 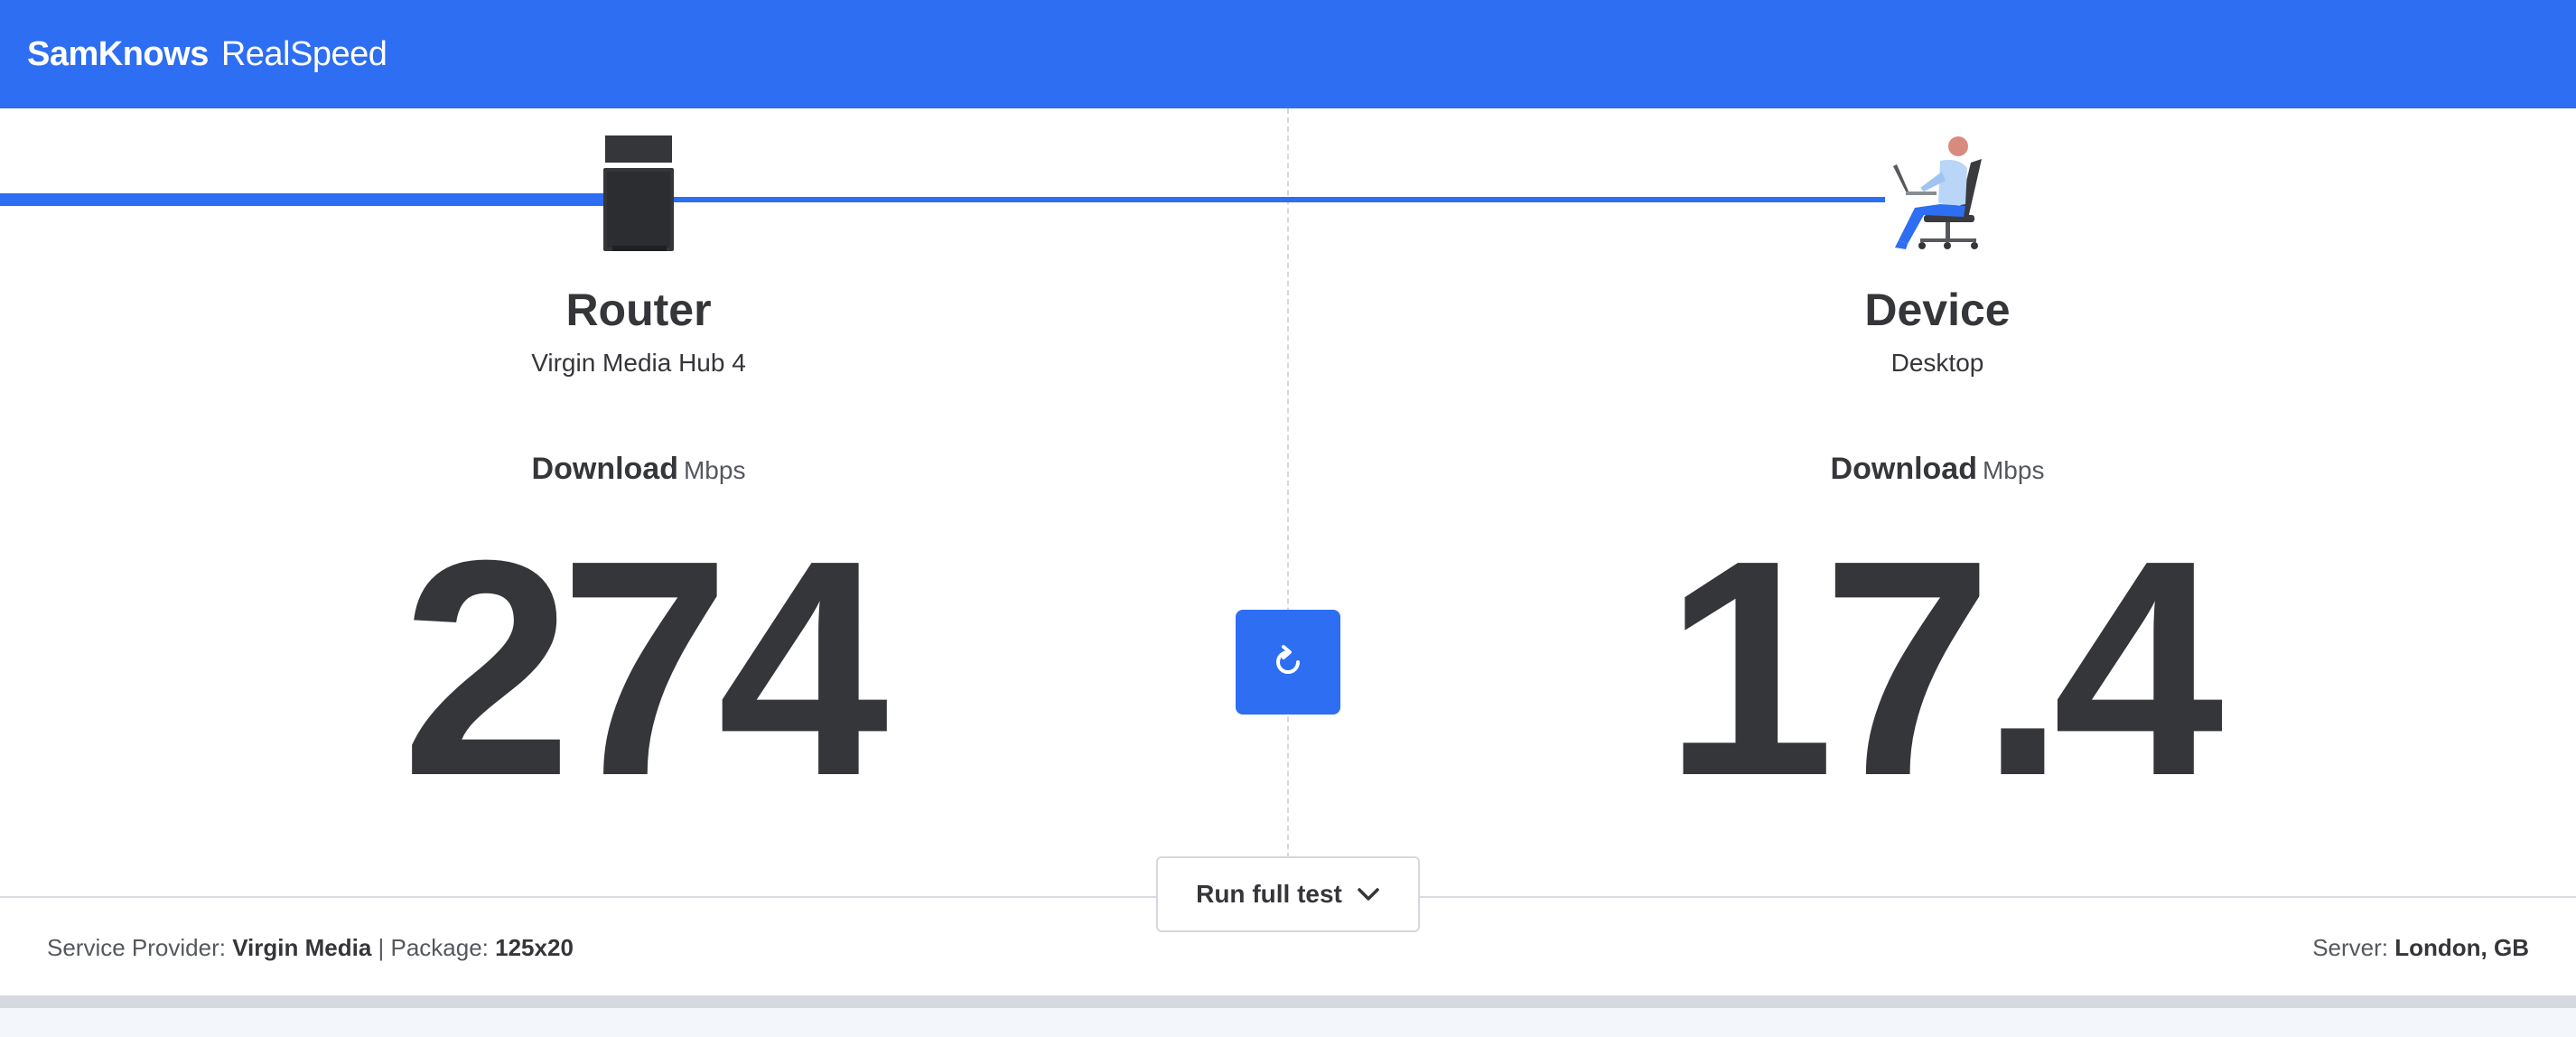 What do you see at coordinates (638, 363) in the screenshot?
I see `router-model: Virgin Media Hub 4` at bounding box center [638, 363].